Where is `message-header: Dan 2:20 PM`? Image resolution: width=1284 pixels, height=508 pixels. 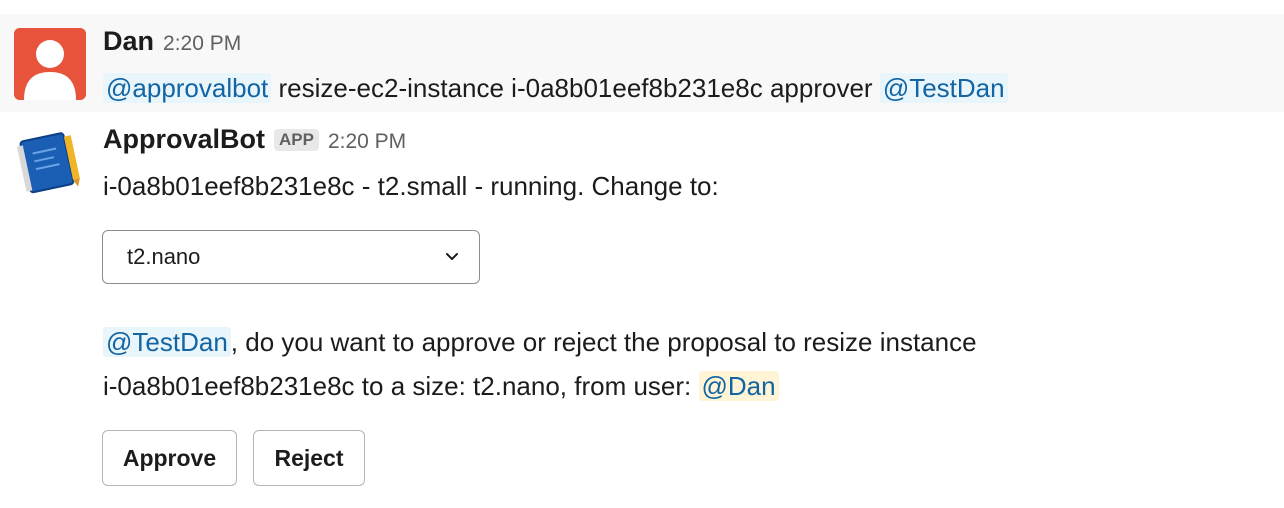
message-header: Dan 2:20 PM is located at coordinates (172, 44).